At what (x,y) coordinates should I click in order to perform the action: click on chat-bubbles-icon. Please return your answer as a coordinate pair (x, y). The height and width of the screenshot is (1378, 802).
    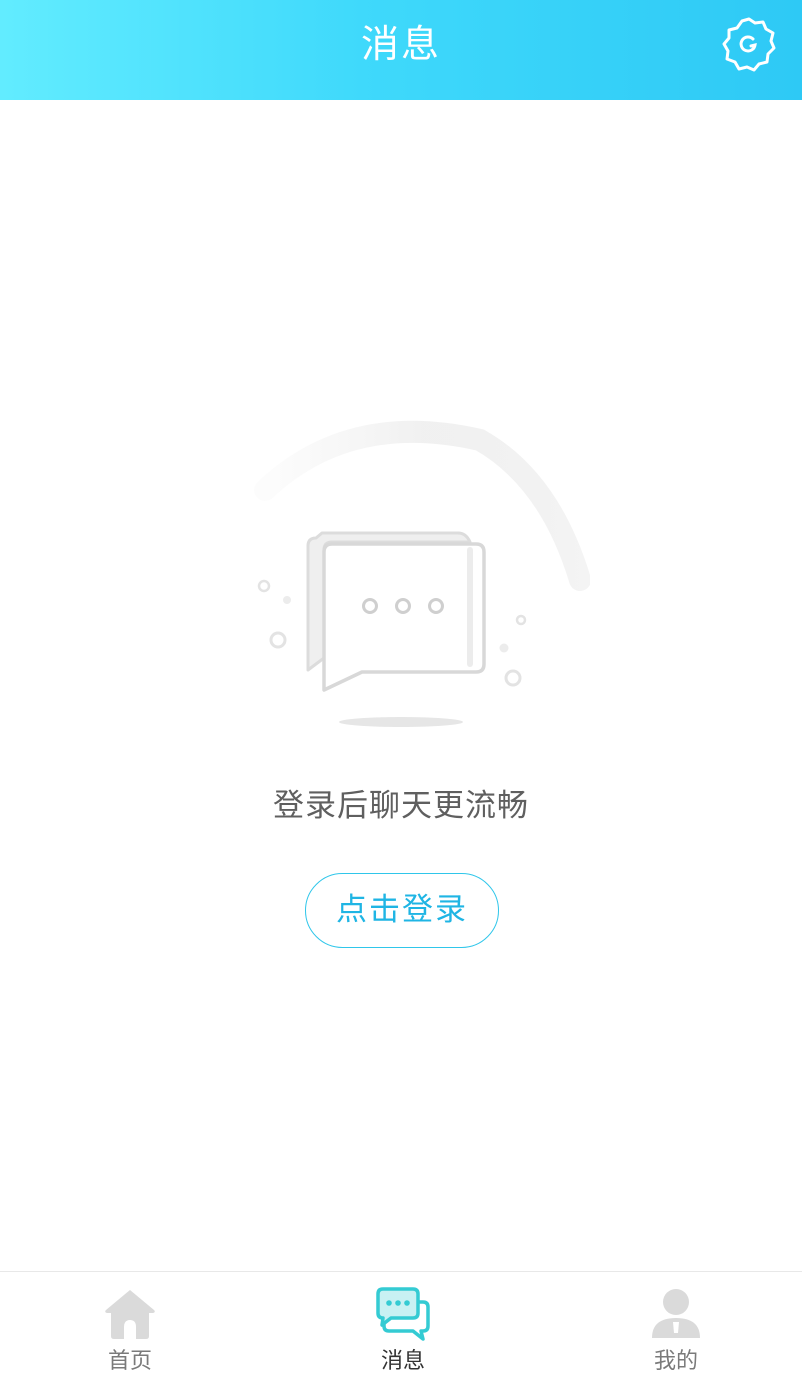
    Looking at the image, I should click on (415, 585).